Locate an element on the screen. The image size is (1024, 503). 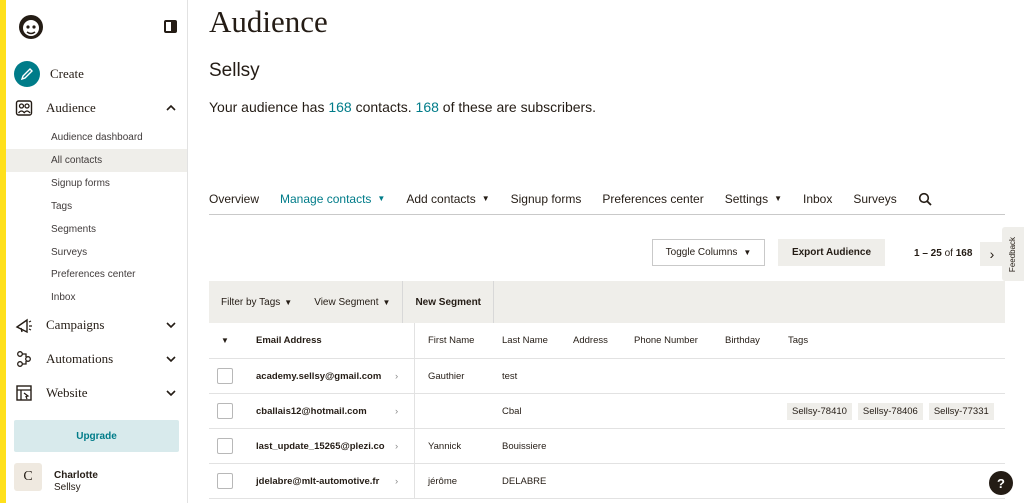
tab-signup-forms-label: Signup forms is located at coordinates (546, 198).